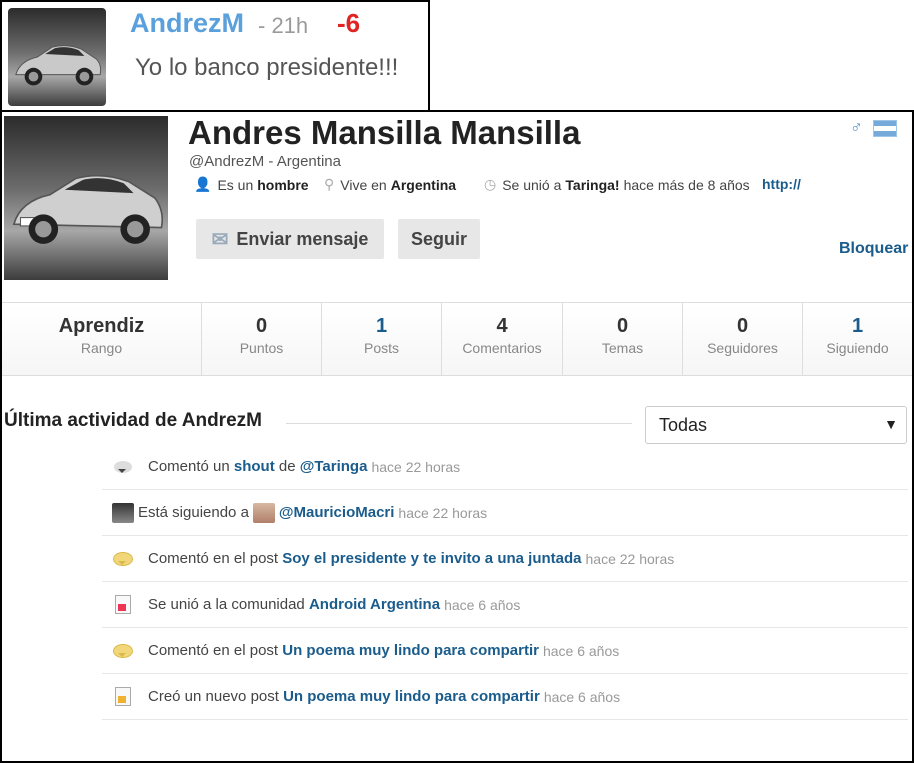  I want to click on activity-link: Android Argentina, so click(374, 604).